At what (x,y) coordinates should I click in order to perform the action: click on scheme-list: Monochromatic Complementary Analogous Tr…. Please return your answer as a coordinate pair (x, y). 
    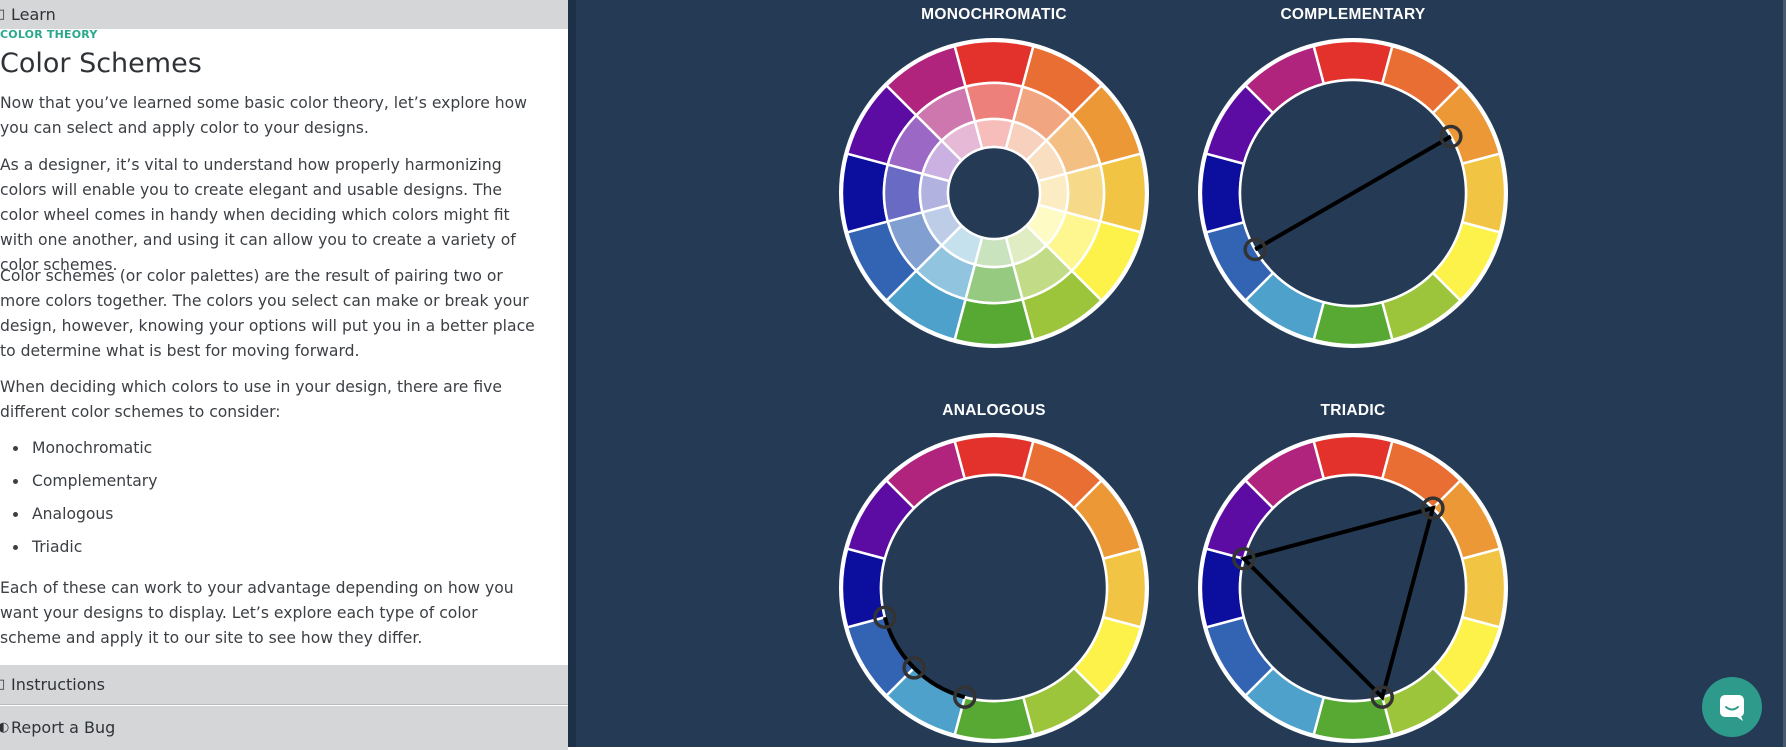
    Looking at the image, I should click on (78, 500).